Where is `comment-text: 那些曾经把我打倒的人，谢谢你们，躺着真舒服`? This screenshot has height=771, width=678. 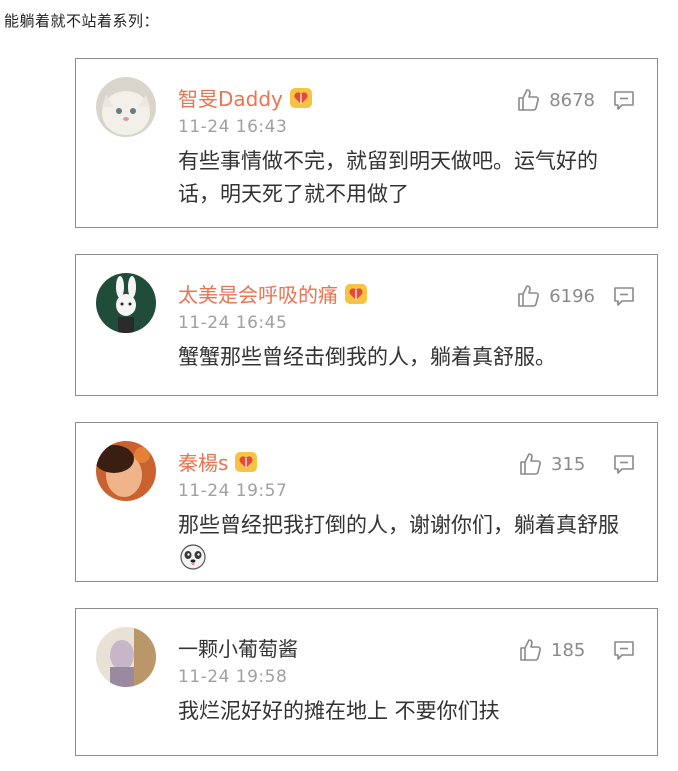 comment-text: 那些曾经把我打倒的人，谢谢你们，躺着真舒服 is located at coordinates (408, 542).